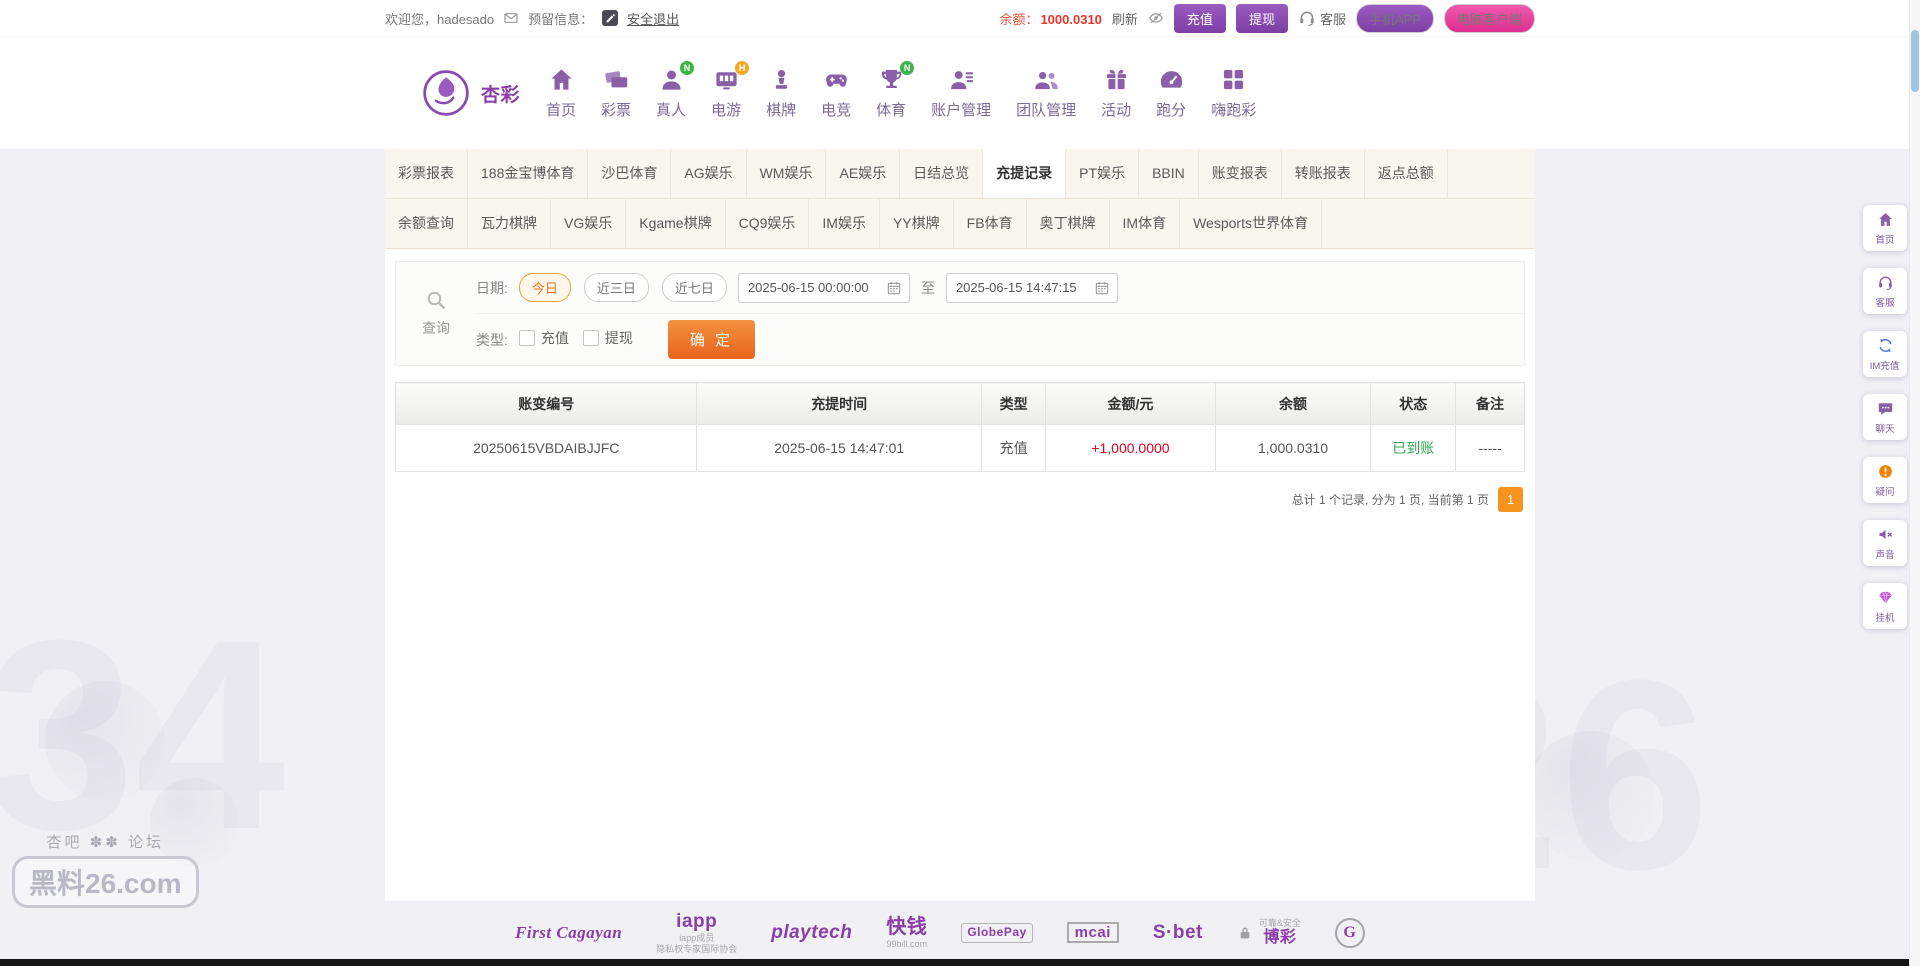 The image size is (1920, 966). I want to click on tab-row1-9: PT娱乐, so click(1103, 173).